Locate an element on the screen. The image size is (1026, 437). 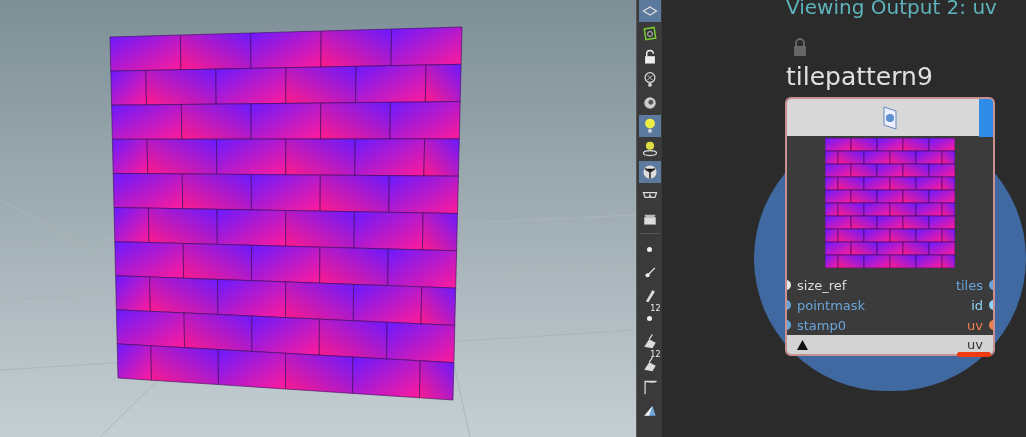
node-name: tilepattern9 is located at coordinates (859, 77).